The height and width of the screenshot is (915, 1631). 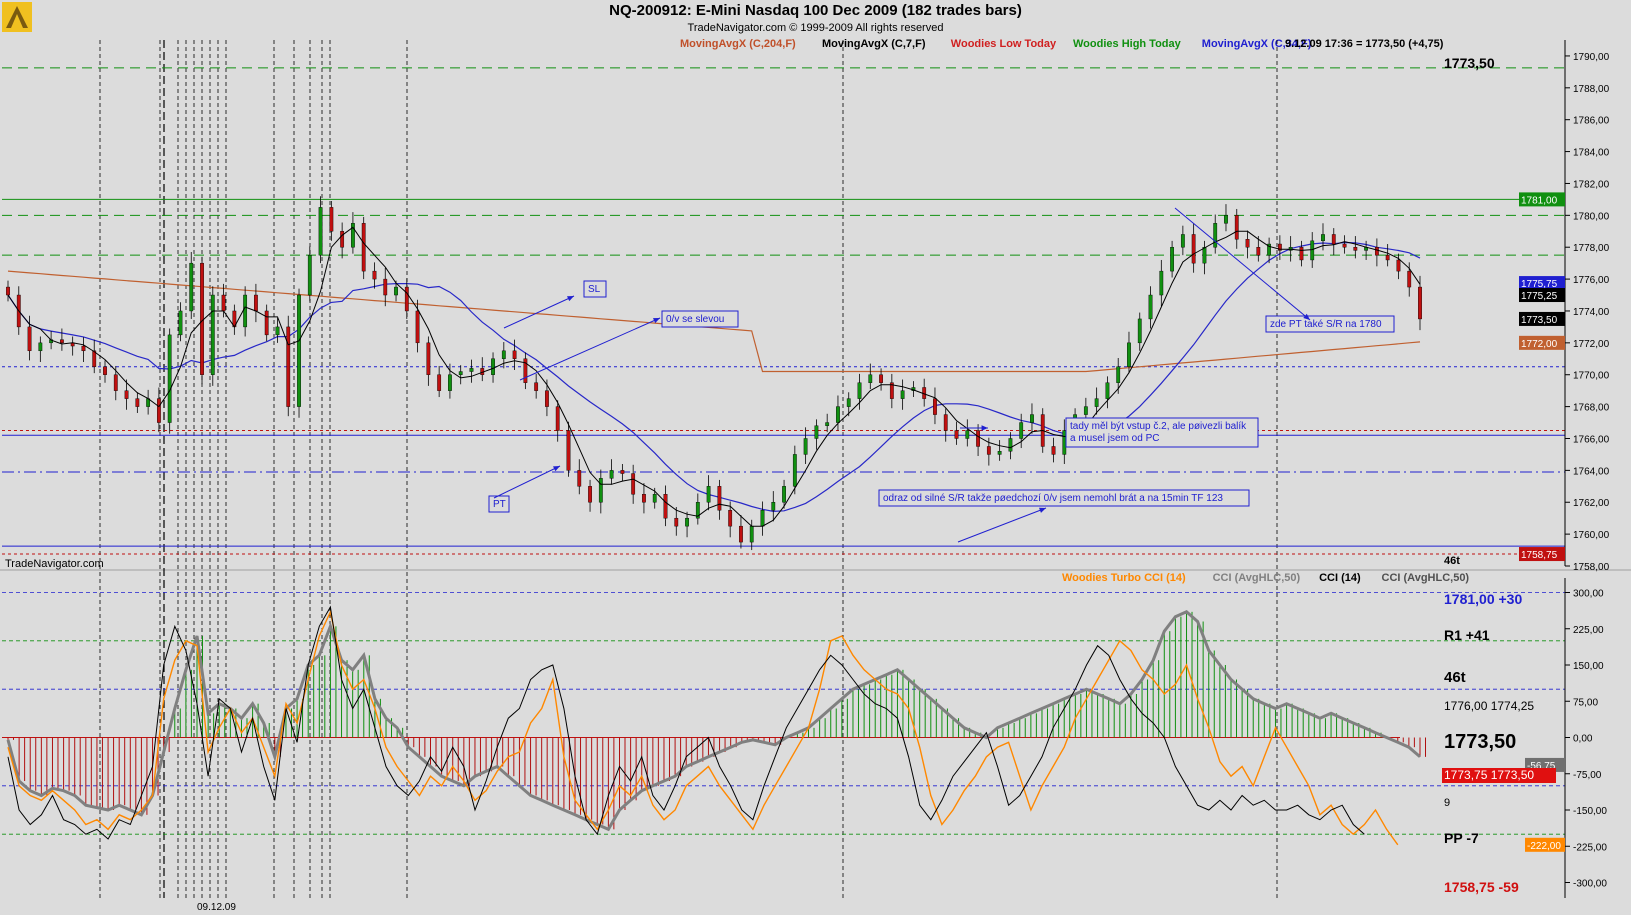 I want to click on cci-side-text: 9, so click(x=1447, y=803).